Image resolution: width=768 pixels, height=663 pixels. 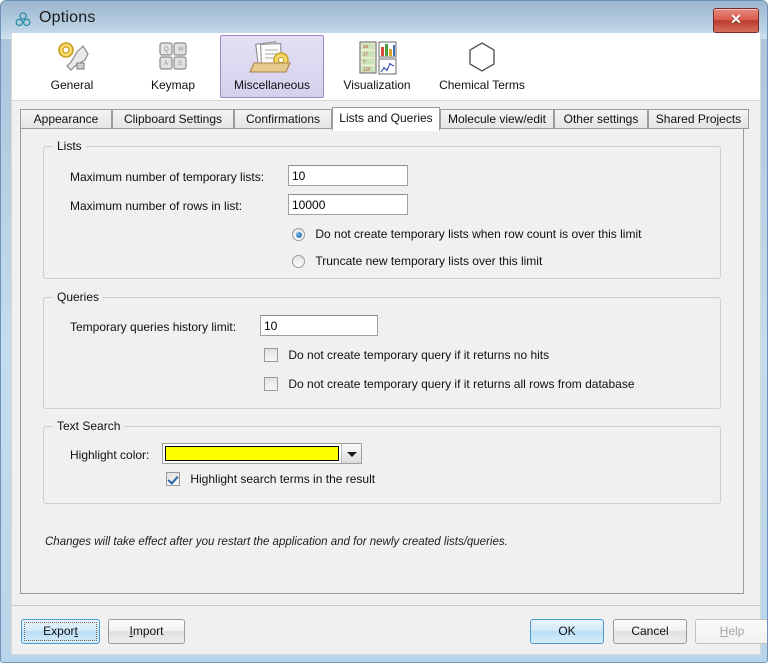 I want to click on import-button: Import, so click(x=146, y=631).